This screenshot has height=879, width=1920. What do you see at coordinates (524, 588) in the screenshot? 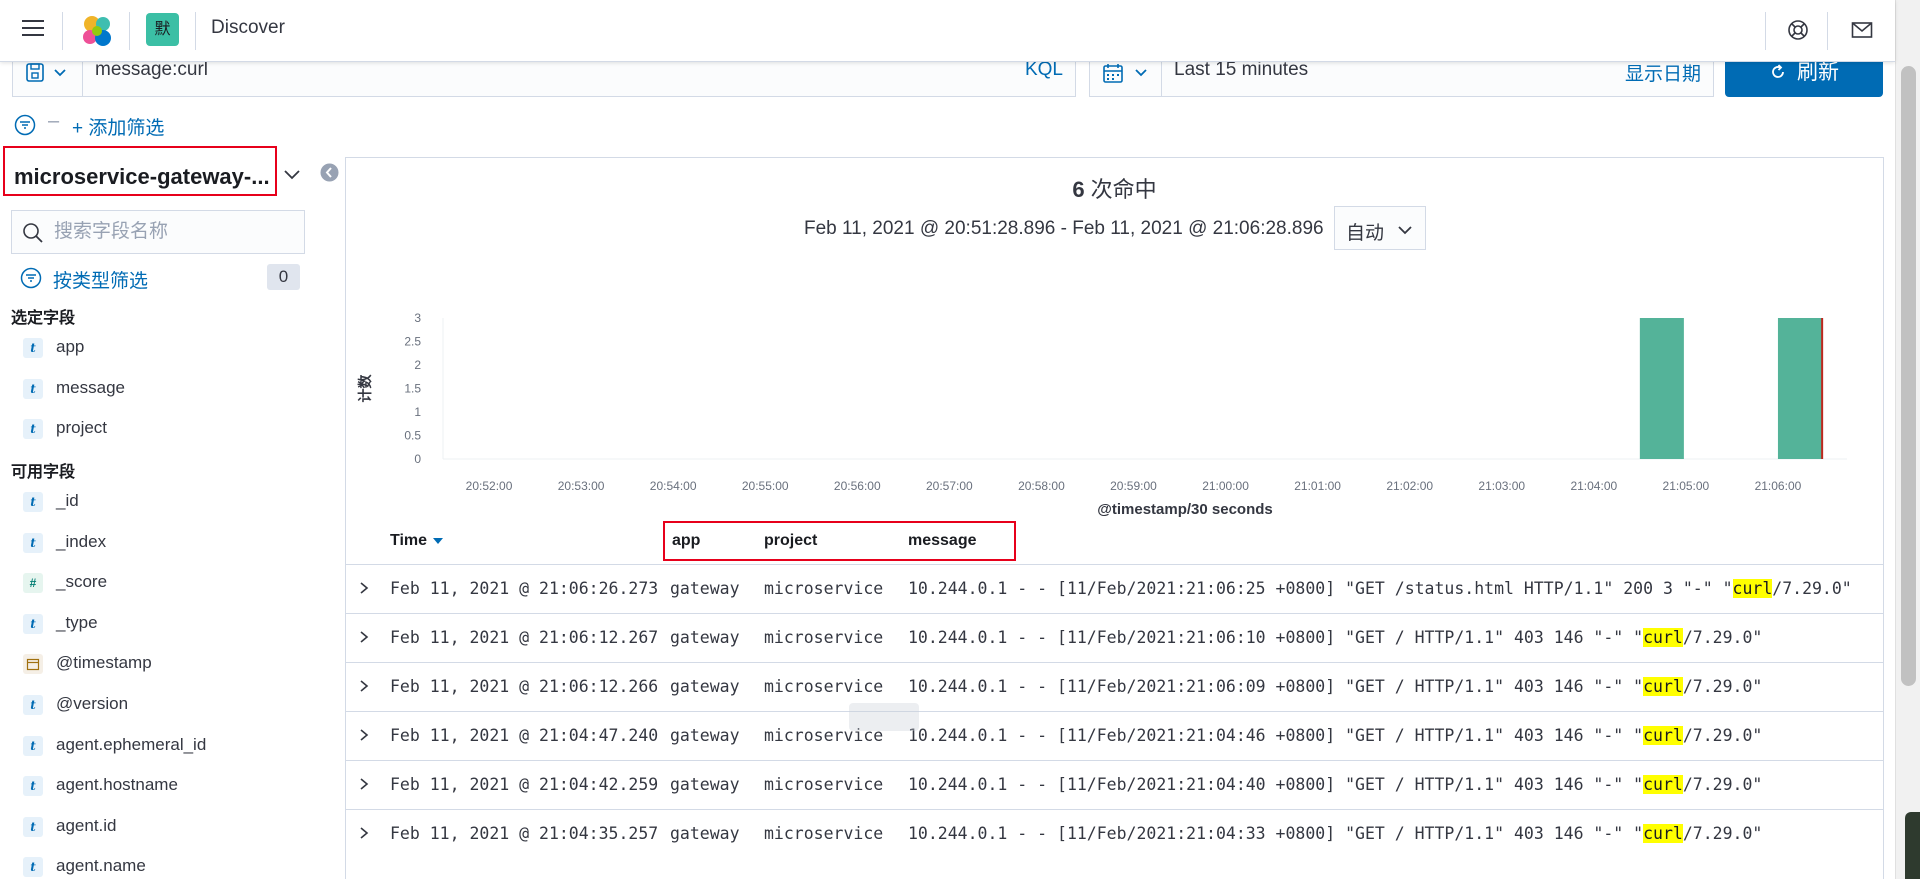
I see `cell-time: Feb 11, 2021 @ 21:06:26.273` at bounding box center [524, 588].